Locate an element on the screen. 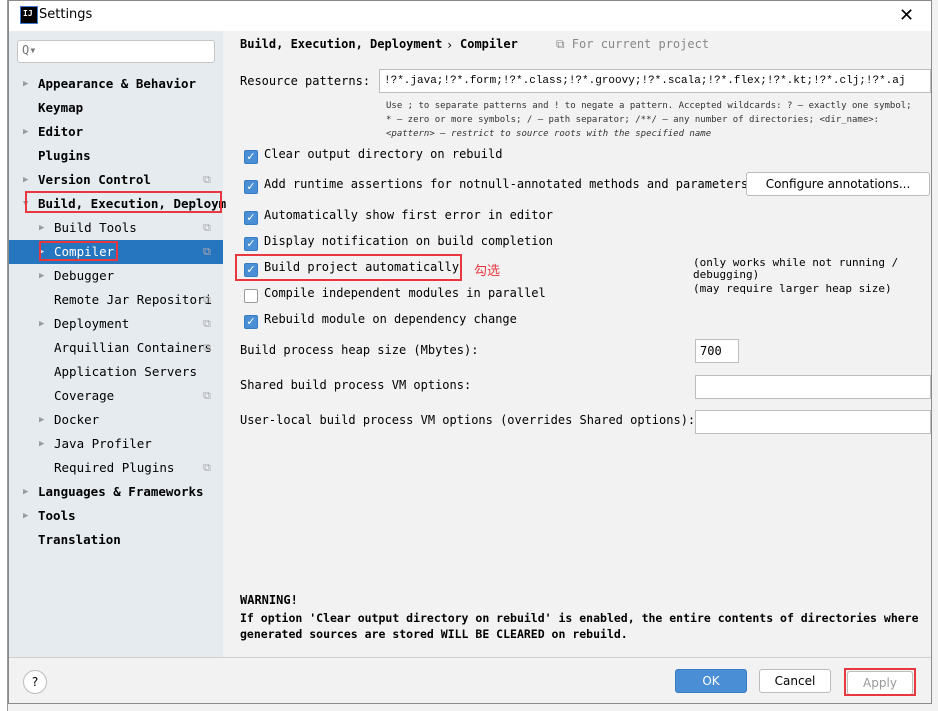  sidebar-item: Application Servers is located at coordinates (116, 372).